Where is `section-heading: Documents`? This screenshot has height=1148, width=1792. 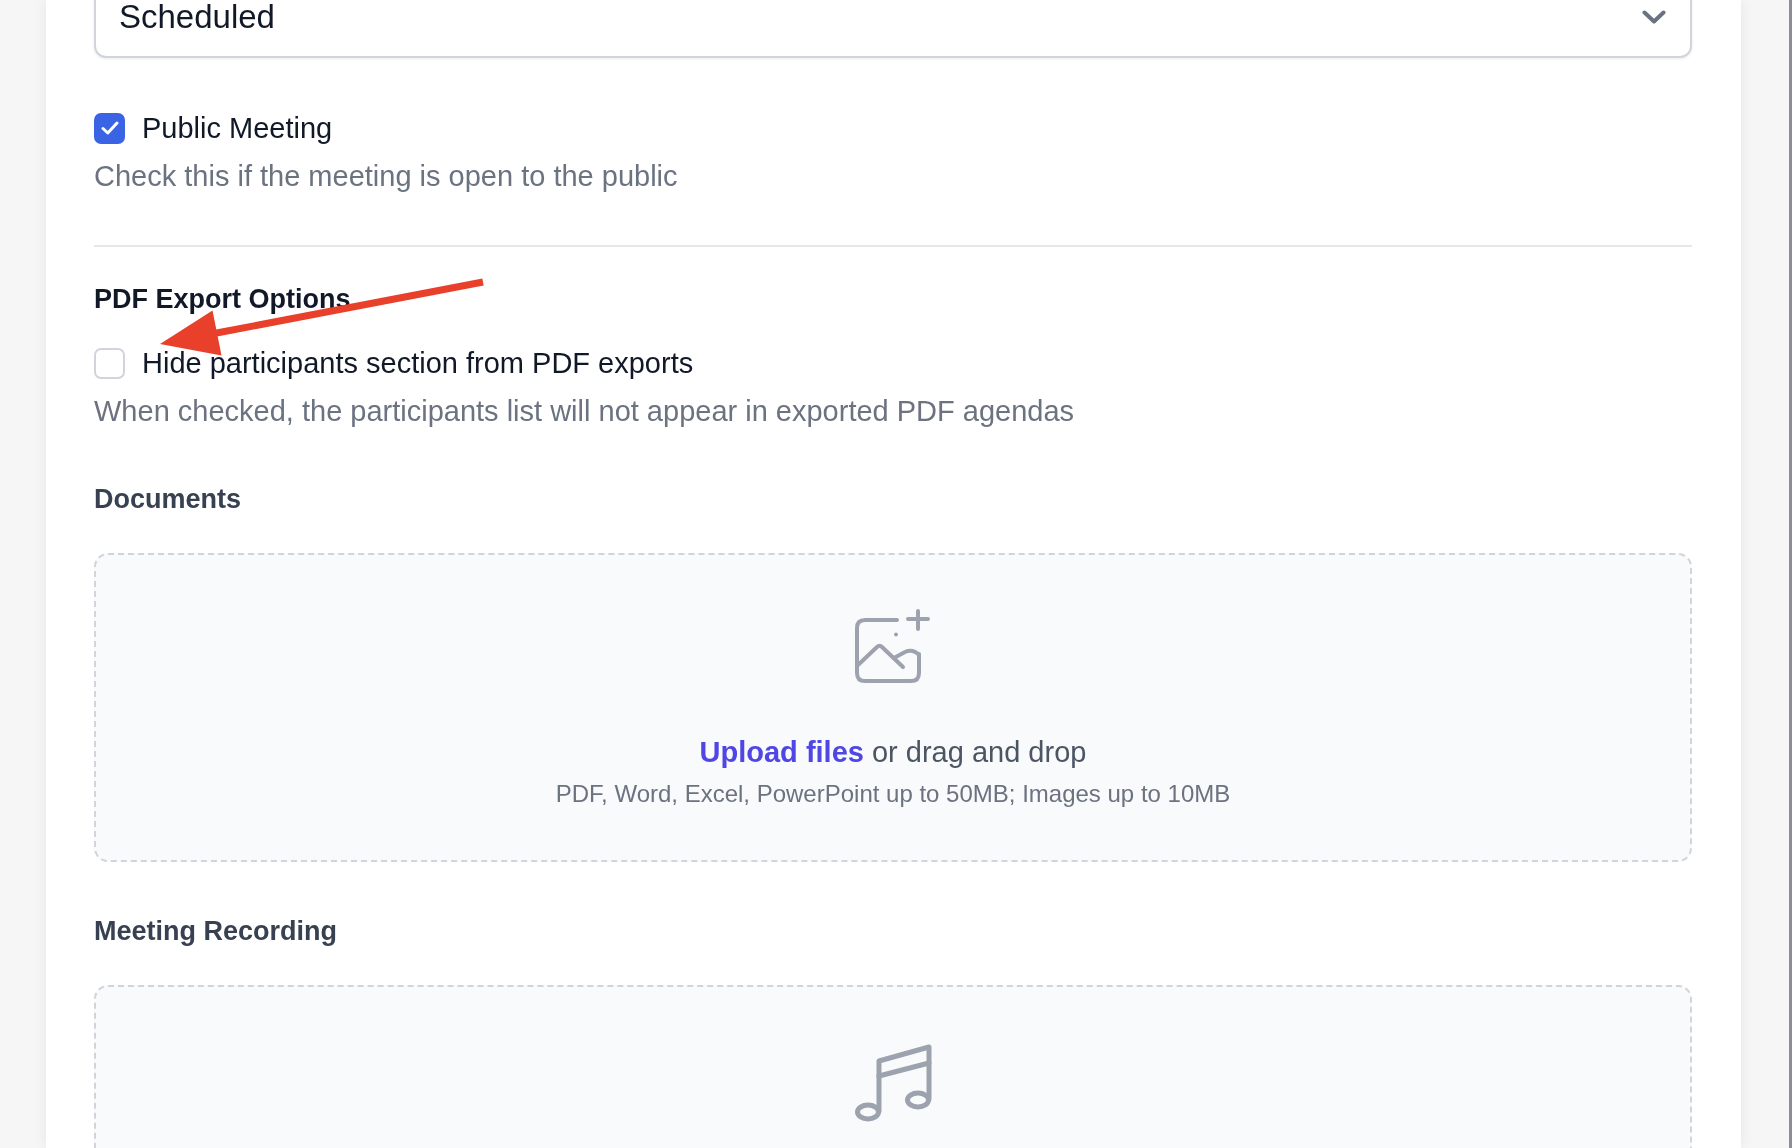 section-heading: Documents is located at coordinates (168, 499).